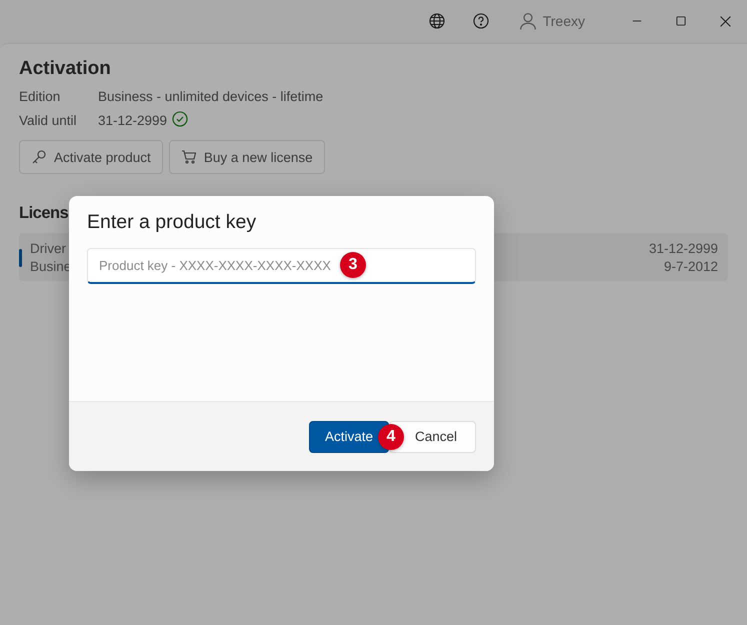 This screenshot has width=747, height=625. I want to click on activate-product-button: Activate product, so click(91, 157).